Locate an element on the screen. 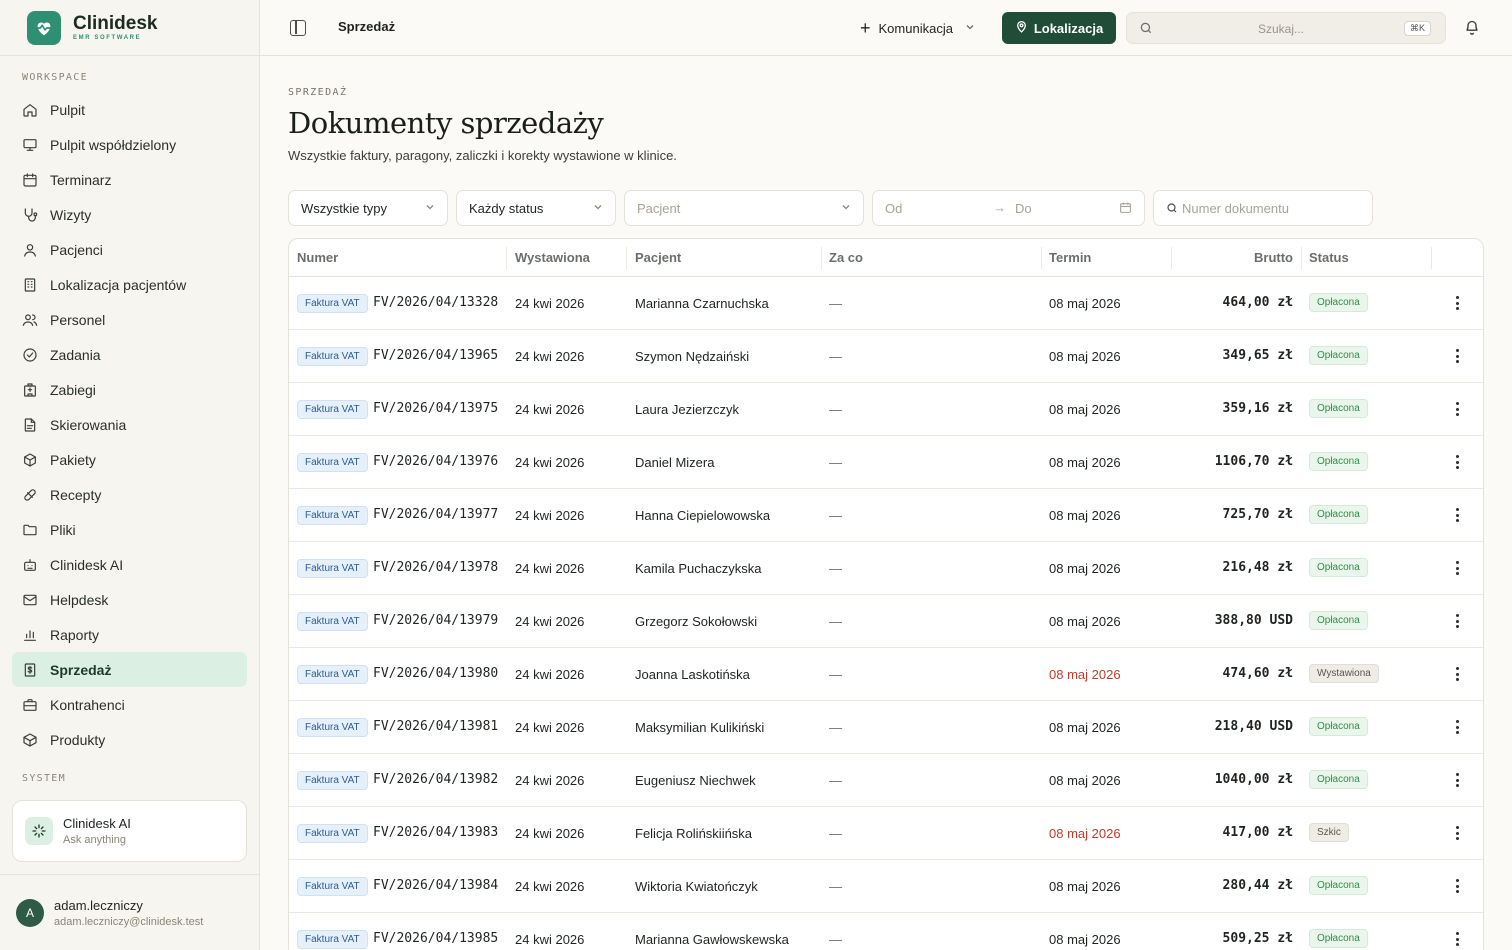 The height and width of the screenshot is (950, 1512). sidebar-item-raporty: Raporty is located at coordinates (129, 634).